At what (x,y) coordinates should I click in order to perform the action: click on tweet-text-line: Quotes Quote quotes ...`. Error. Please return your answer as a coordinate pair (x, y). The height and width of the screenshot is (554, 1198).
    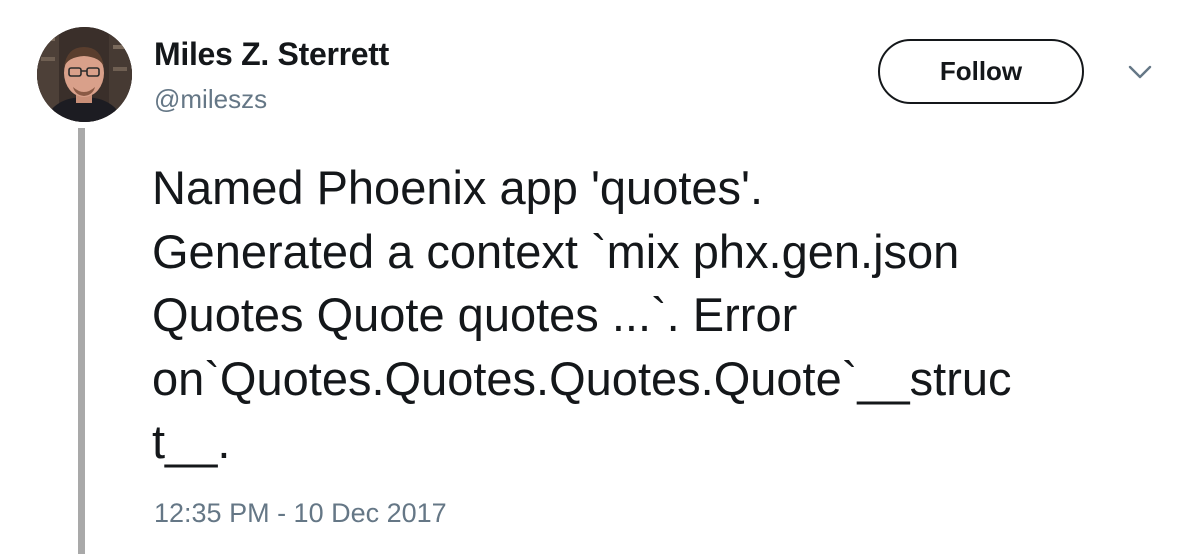
    Looking at the image, I should click on (475, 314).